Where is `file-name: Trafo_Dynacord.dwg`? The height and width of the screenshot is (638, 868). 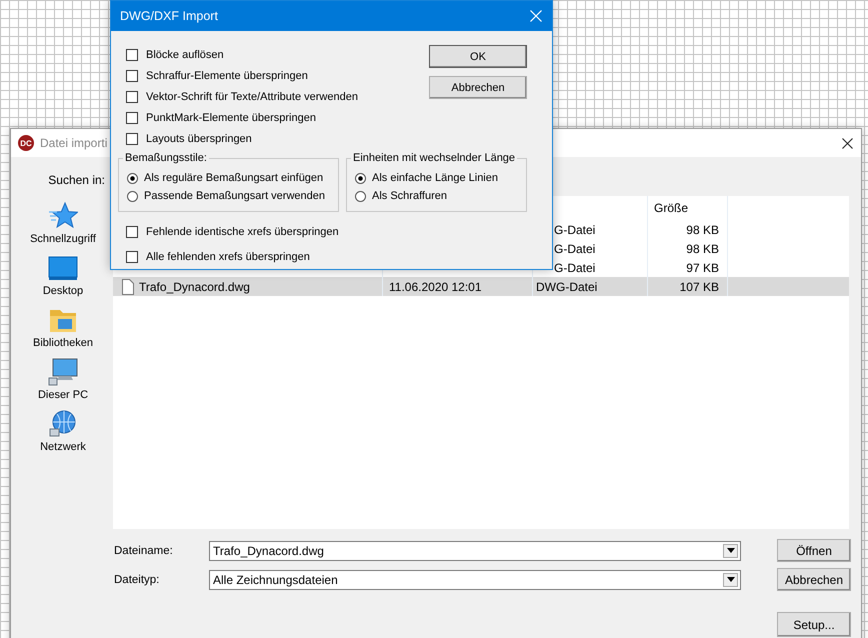
file-name: Trafo_Dynacord.dwg is located at coordinates (194, 287).